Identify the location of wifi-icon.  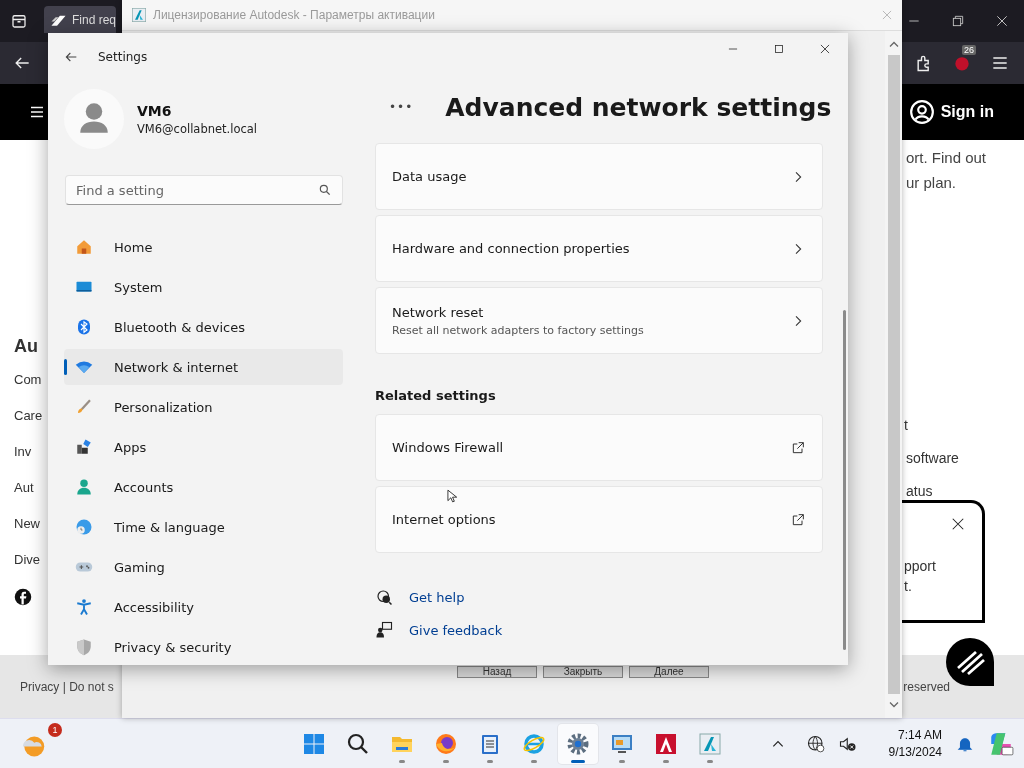
(84, 367).